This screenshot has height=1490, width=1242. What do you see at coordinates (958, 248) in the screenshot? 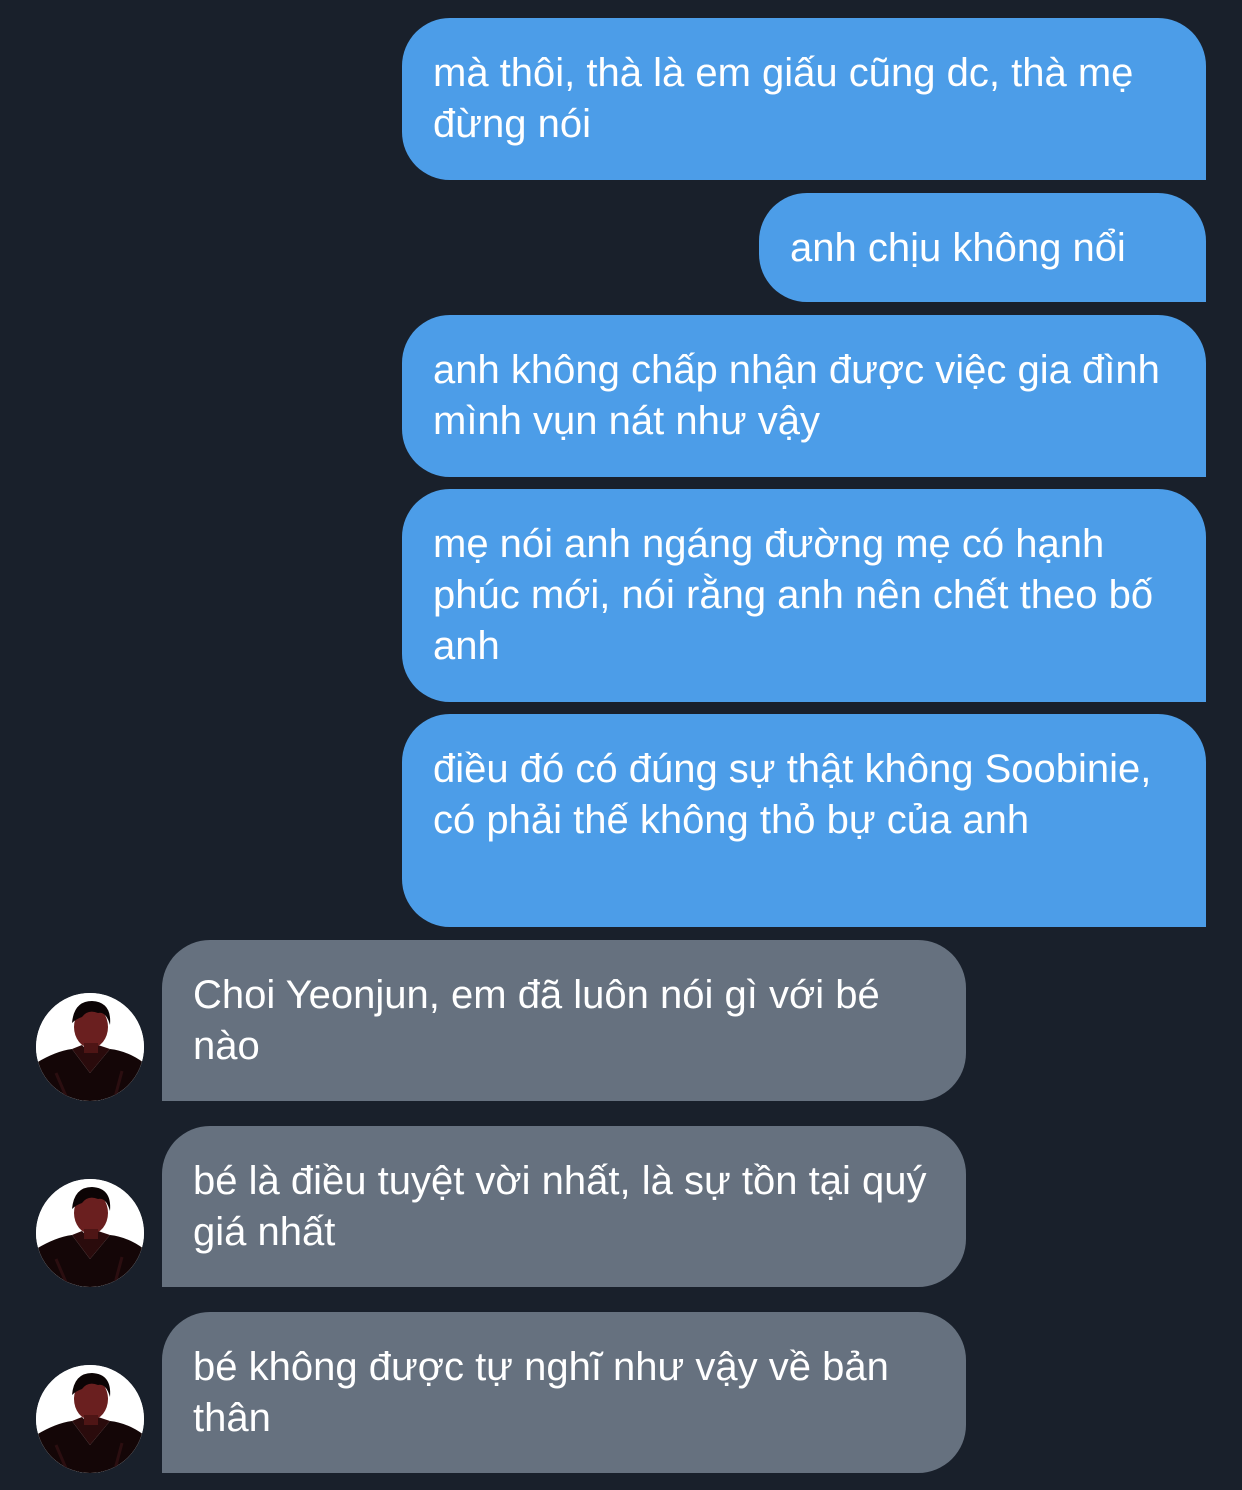
I see `message-text: anh chịu không nổi` at bounding box center [958, 248].